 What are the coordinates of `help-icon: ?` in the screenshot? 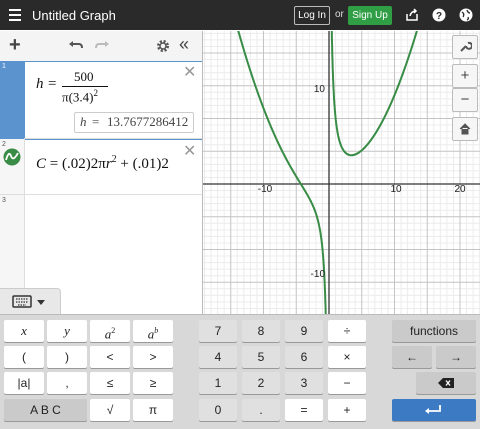 It's located at (439, 15).